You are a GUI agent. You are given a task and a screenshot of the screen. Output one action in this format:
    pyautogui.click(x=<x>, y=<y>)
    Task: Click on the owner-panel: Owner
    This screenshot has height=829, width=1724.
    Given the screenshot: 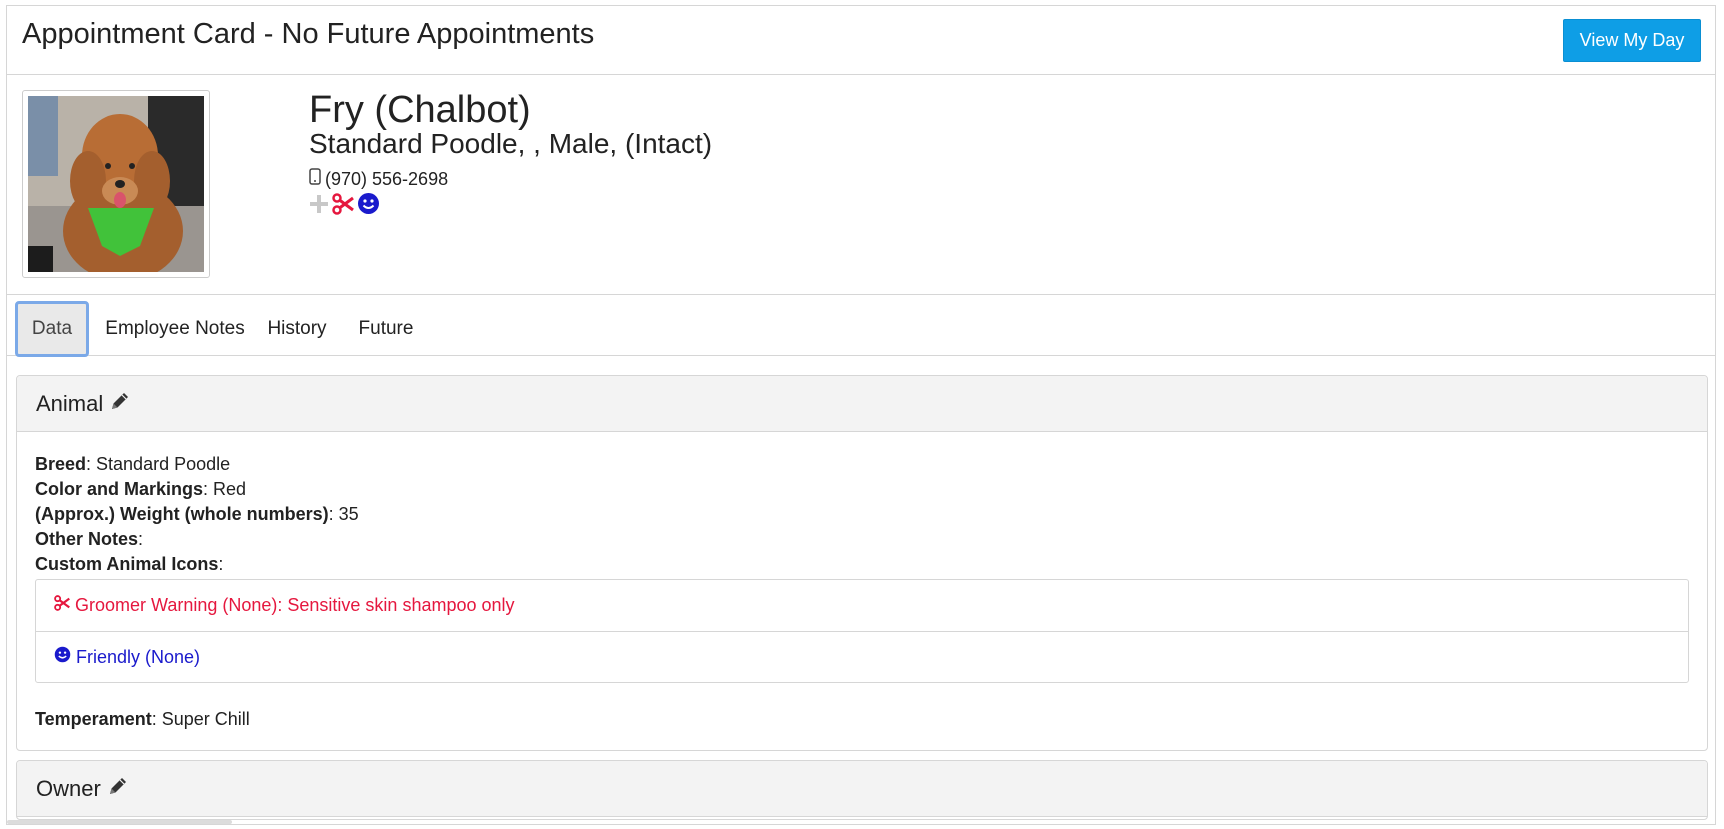 What is the action you would take?
    pyautogui.click(x=862, y=790)
    